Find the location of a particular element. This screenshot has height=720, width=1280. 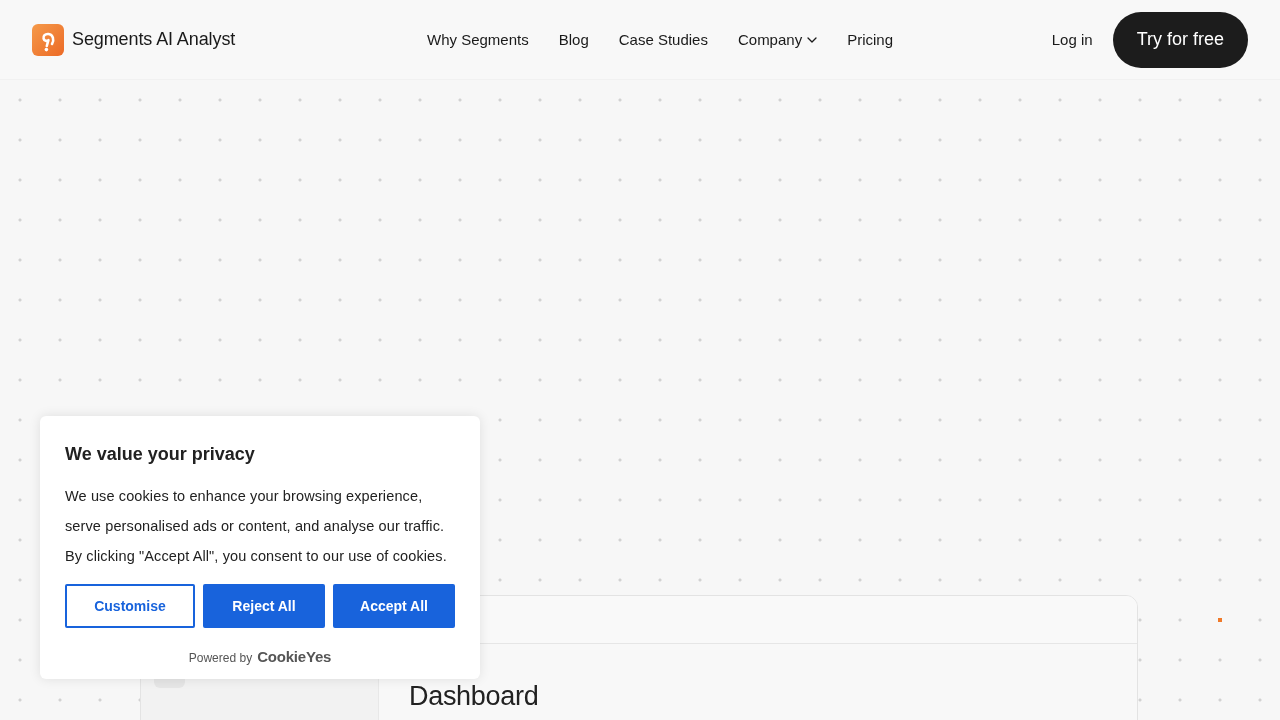

cookie-message: We use cookies to enhance your browsing experience, serve personalised ads or content, and analyse our traffic. By clicking "Accept All", you consent to our use of cookies. is located at coordinates (256, 526).